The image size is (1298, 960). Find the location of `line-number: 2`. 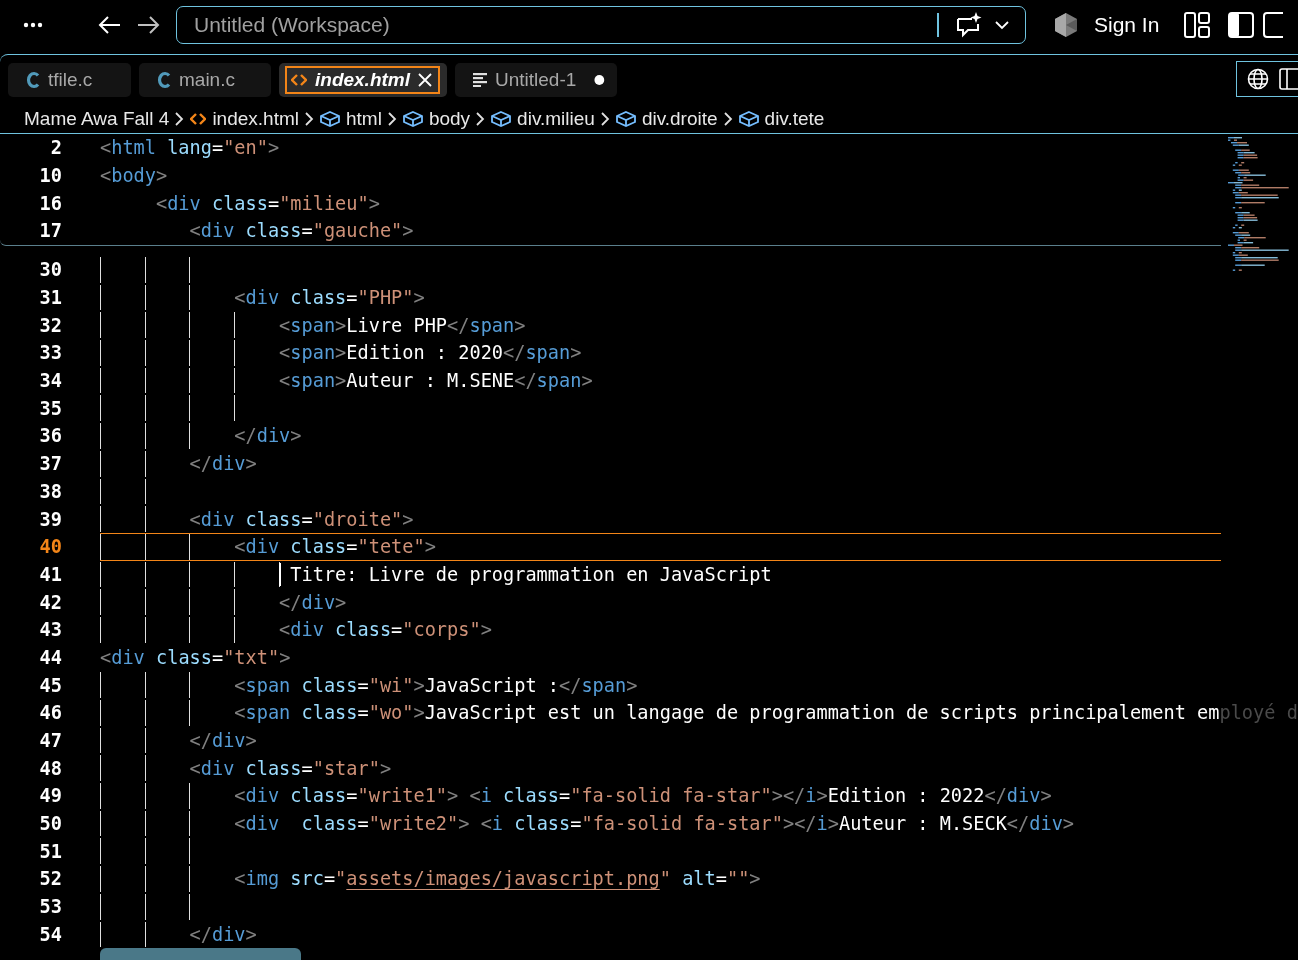

line-number: 2 is located at coordinates (55, 148).